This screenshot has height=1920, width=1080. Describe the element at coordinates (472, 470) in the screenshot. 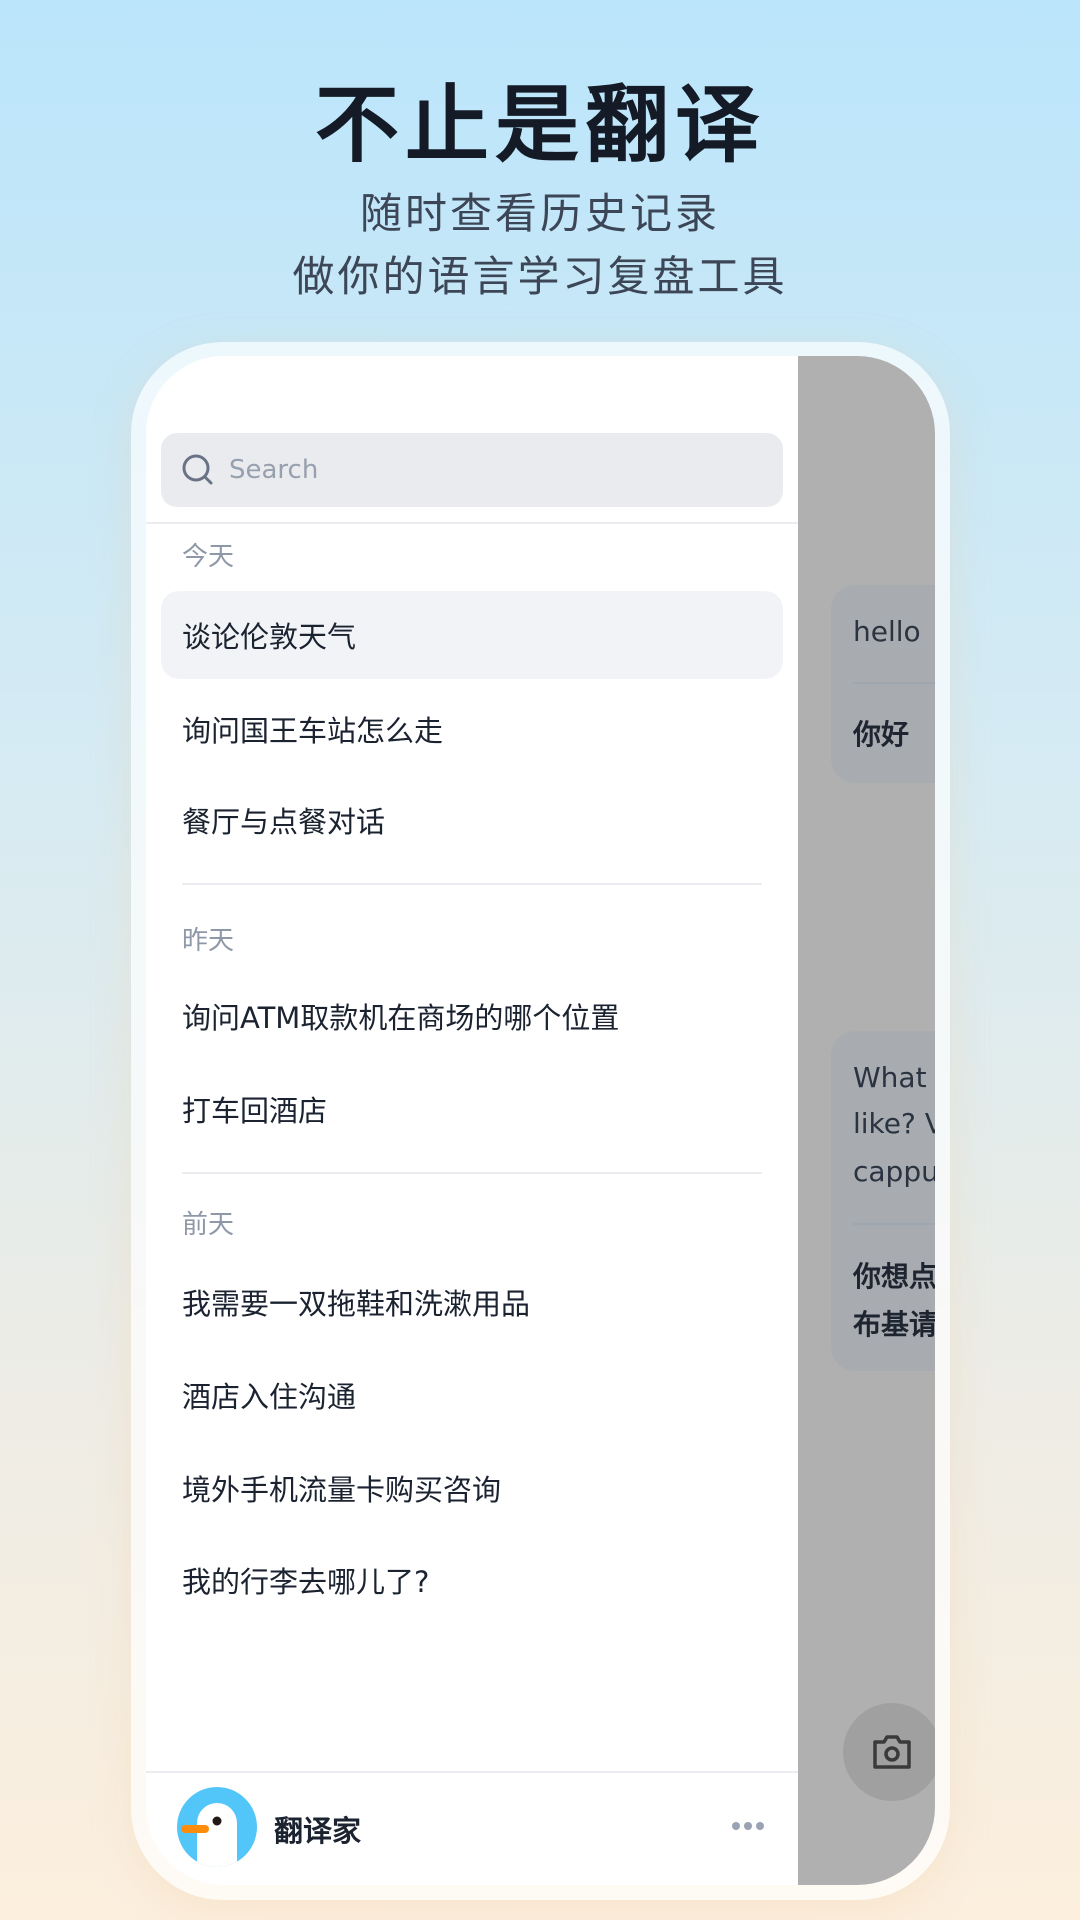

I see `search-input: Search` at that location.